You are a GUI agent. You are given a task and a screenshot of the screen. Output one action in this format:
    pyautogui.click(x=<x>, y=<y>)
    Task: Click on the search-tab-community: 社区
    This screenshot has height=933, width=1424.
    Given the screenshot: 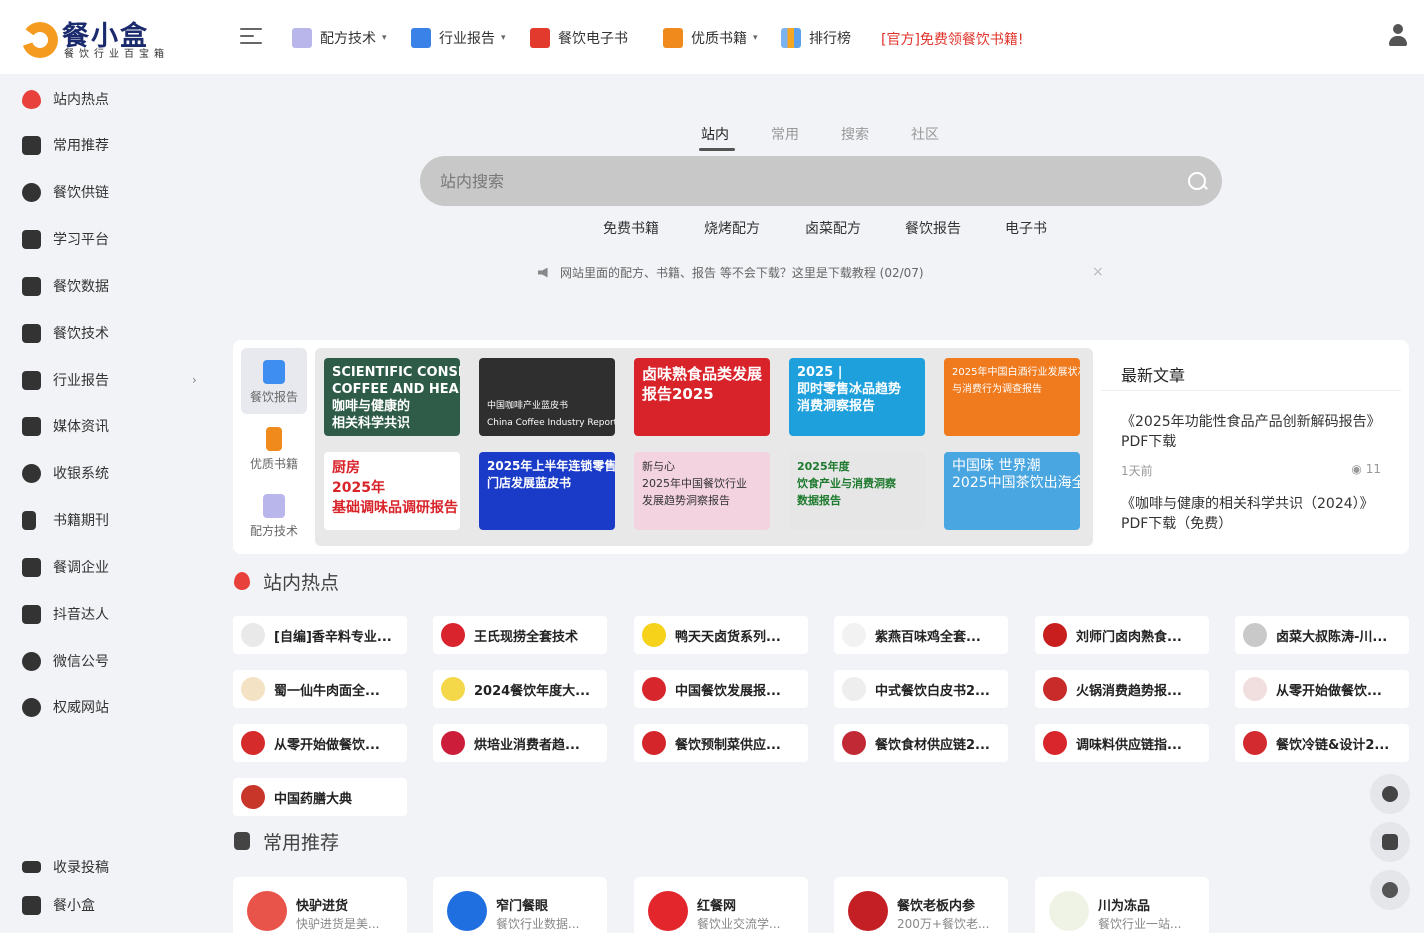 What is the action you would take?
    pyautogui.click(x=925, y=134)
    